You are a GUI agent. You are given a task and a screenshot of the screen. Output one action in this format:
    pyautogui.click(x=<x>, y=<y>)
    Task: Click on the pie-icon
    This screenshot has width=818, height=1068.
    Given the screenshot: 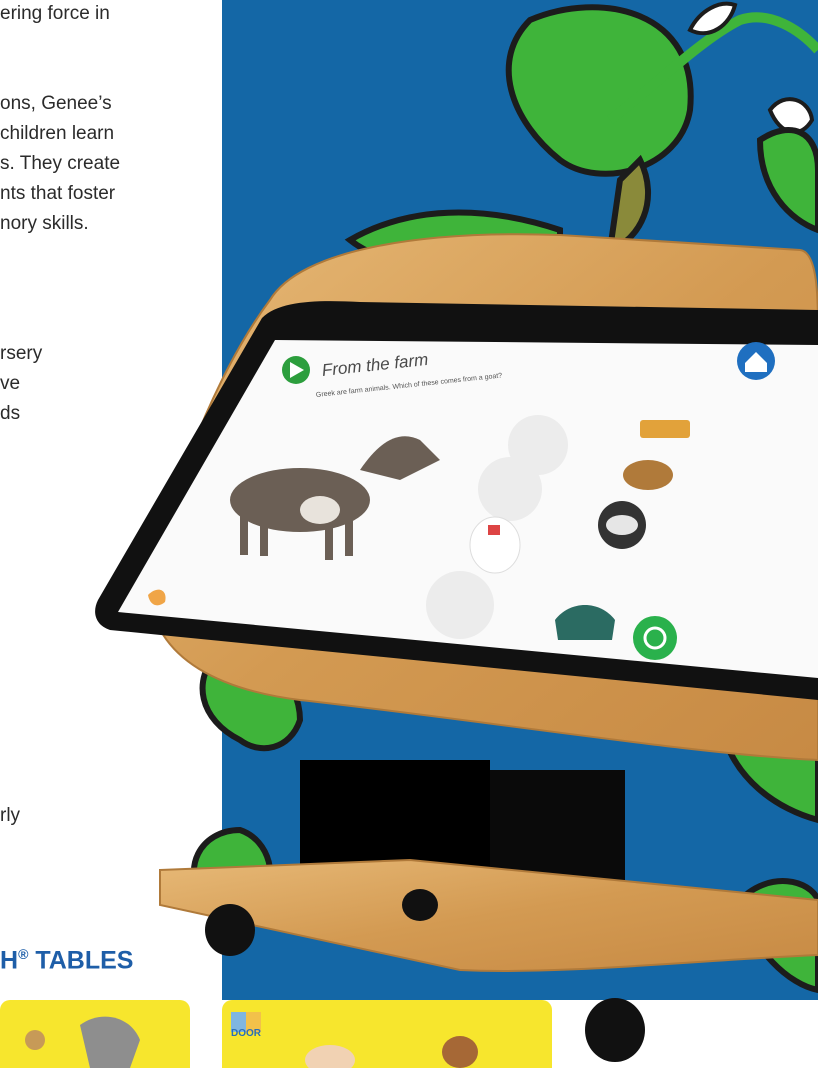 What is the action you would take?
    pyautogui.click(x=648, y=475)
    